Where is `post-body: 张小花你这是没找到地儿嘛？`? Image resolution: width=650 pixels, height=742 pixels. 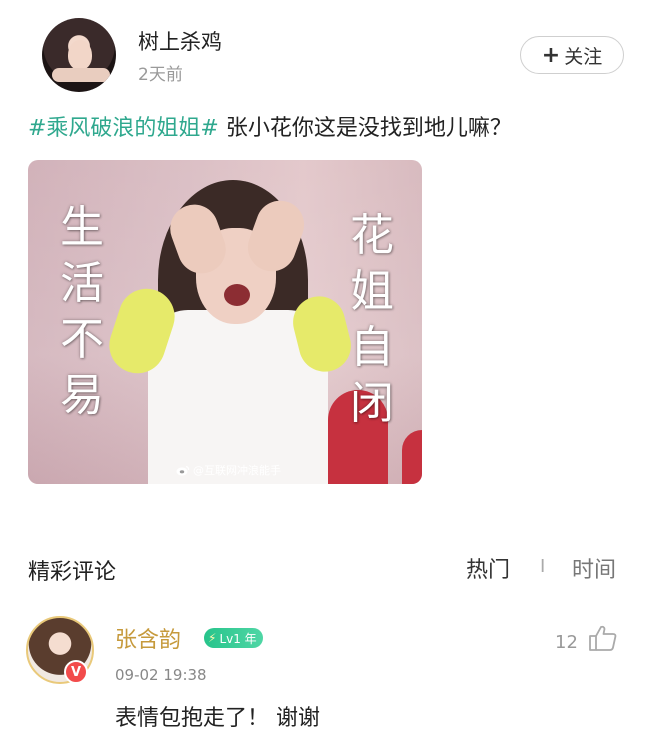
post-body: 张小花你这是没找到地儿嘛？ is located at coordinates (365, 128).